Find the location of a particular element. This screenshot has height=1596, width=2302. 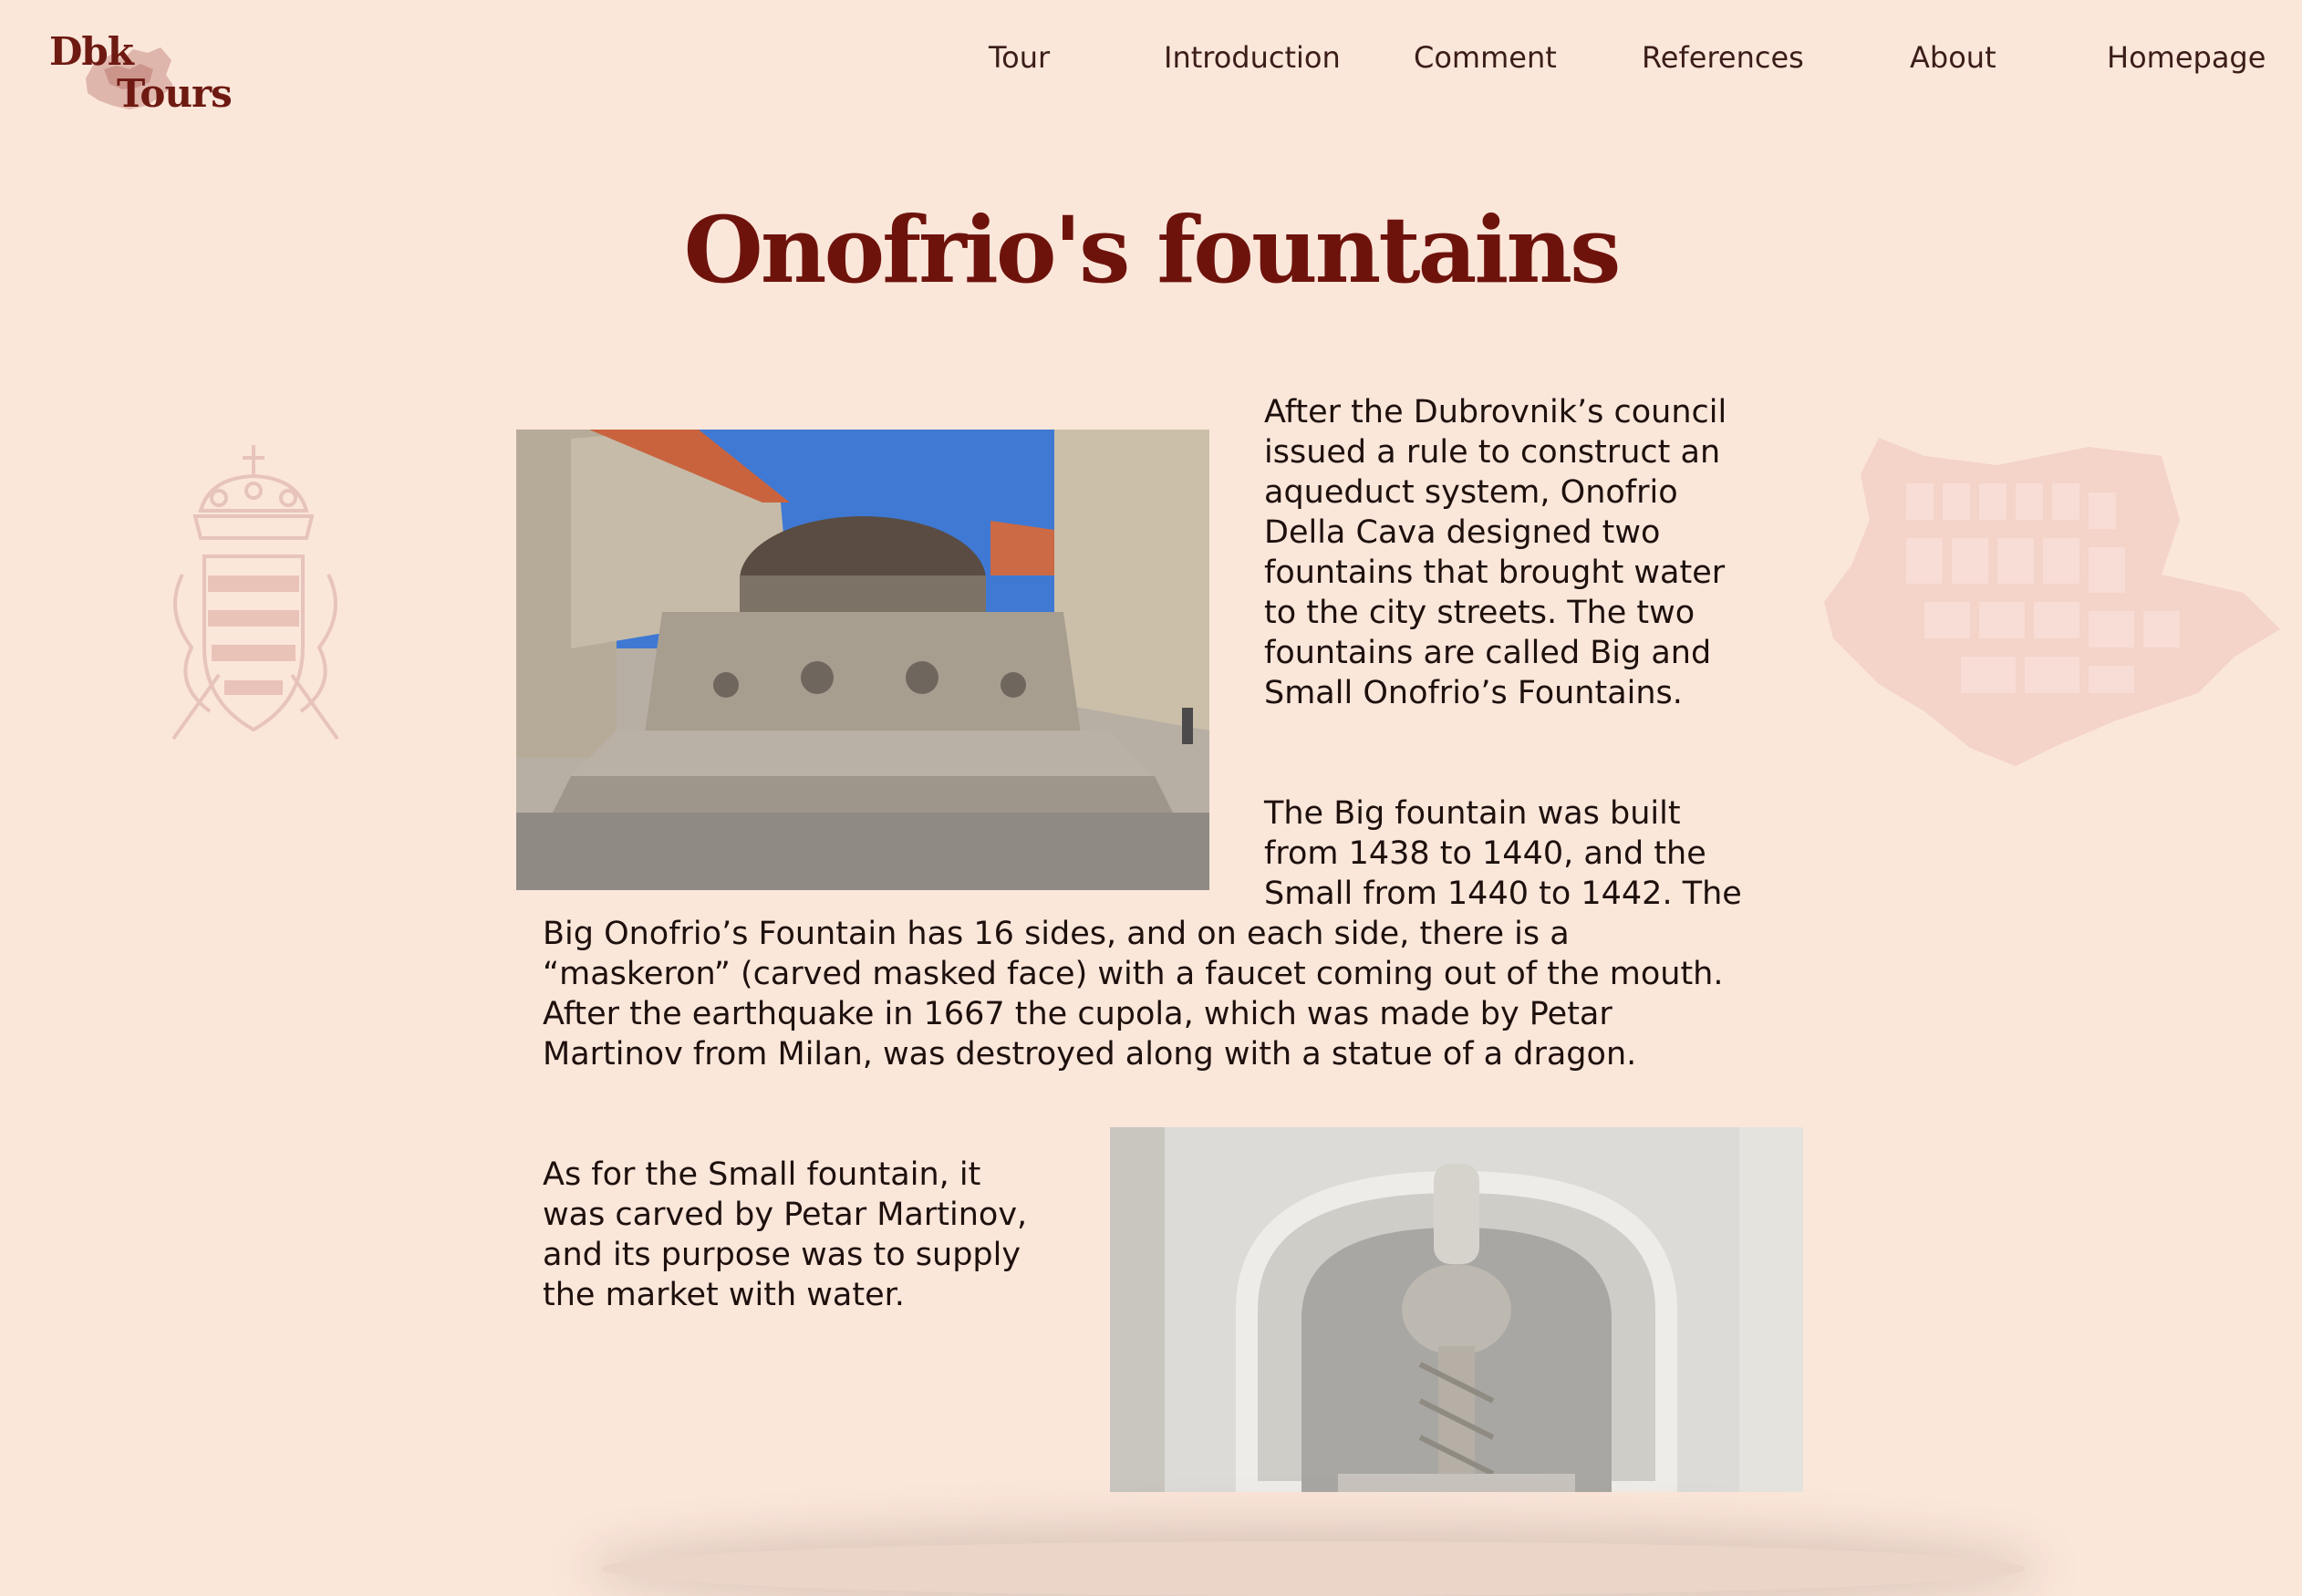

big-fountain-photo is located at coordinates (862, 660).